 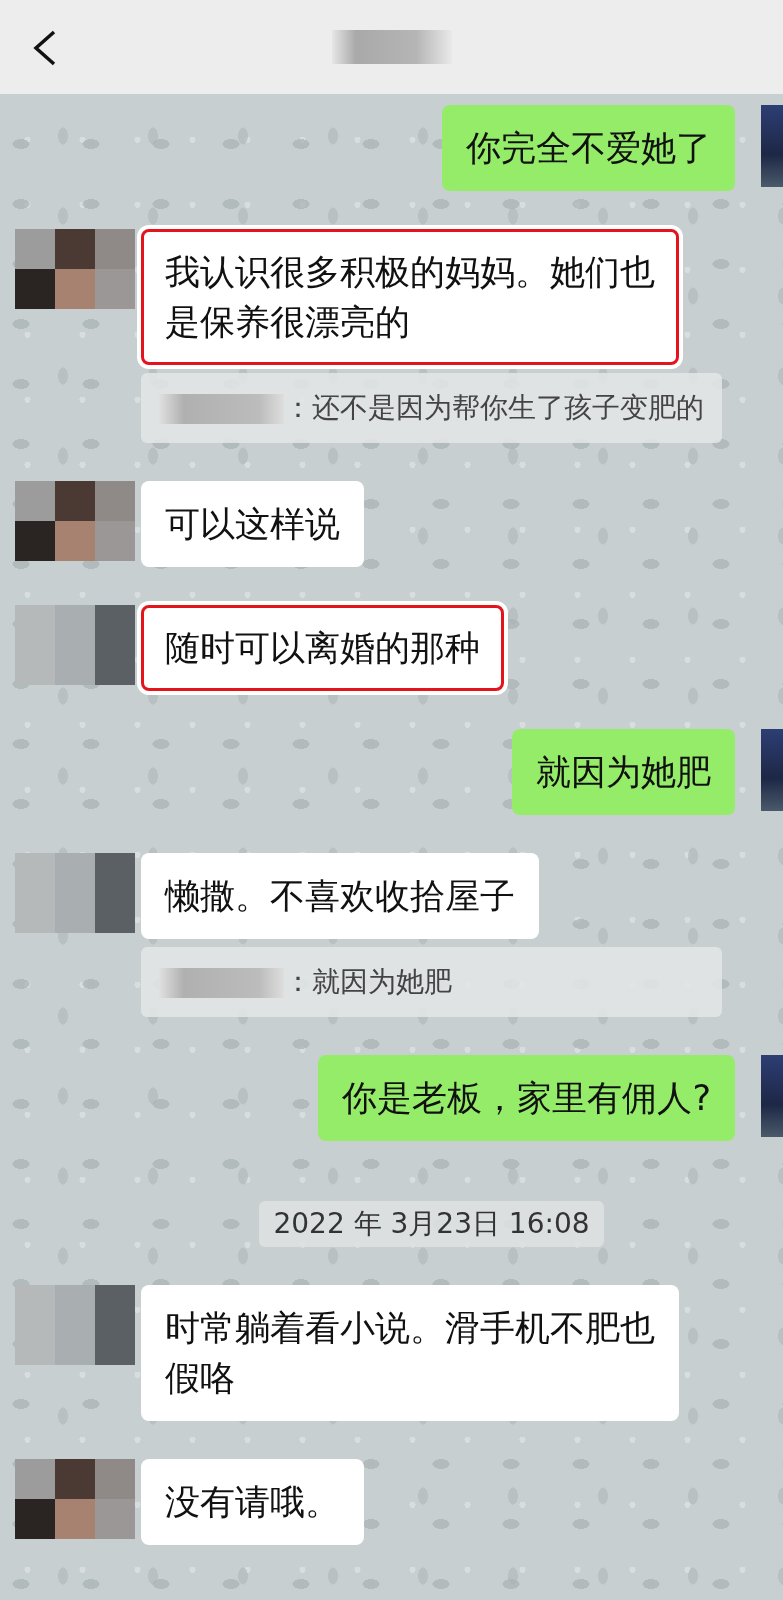 What do you see at coordinates (526, 1098) in the screenshot?
I see `message-bubble: 你是老板，家里有佣人?` at bounding box center [526, 1098].